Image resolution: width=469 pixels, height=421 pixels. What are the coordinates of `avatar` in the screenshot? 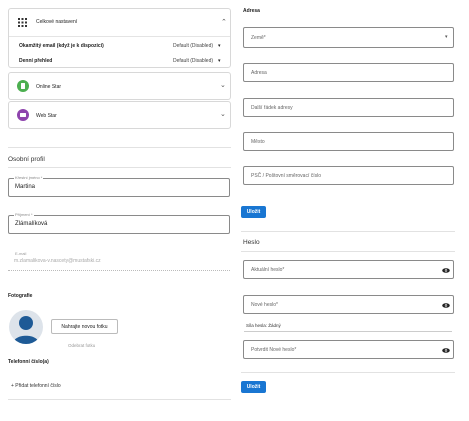 It's located at (26, 327).